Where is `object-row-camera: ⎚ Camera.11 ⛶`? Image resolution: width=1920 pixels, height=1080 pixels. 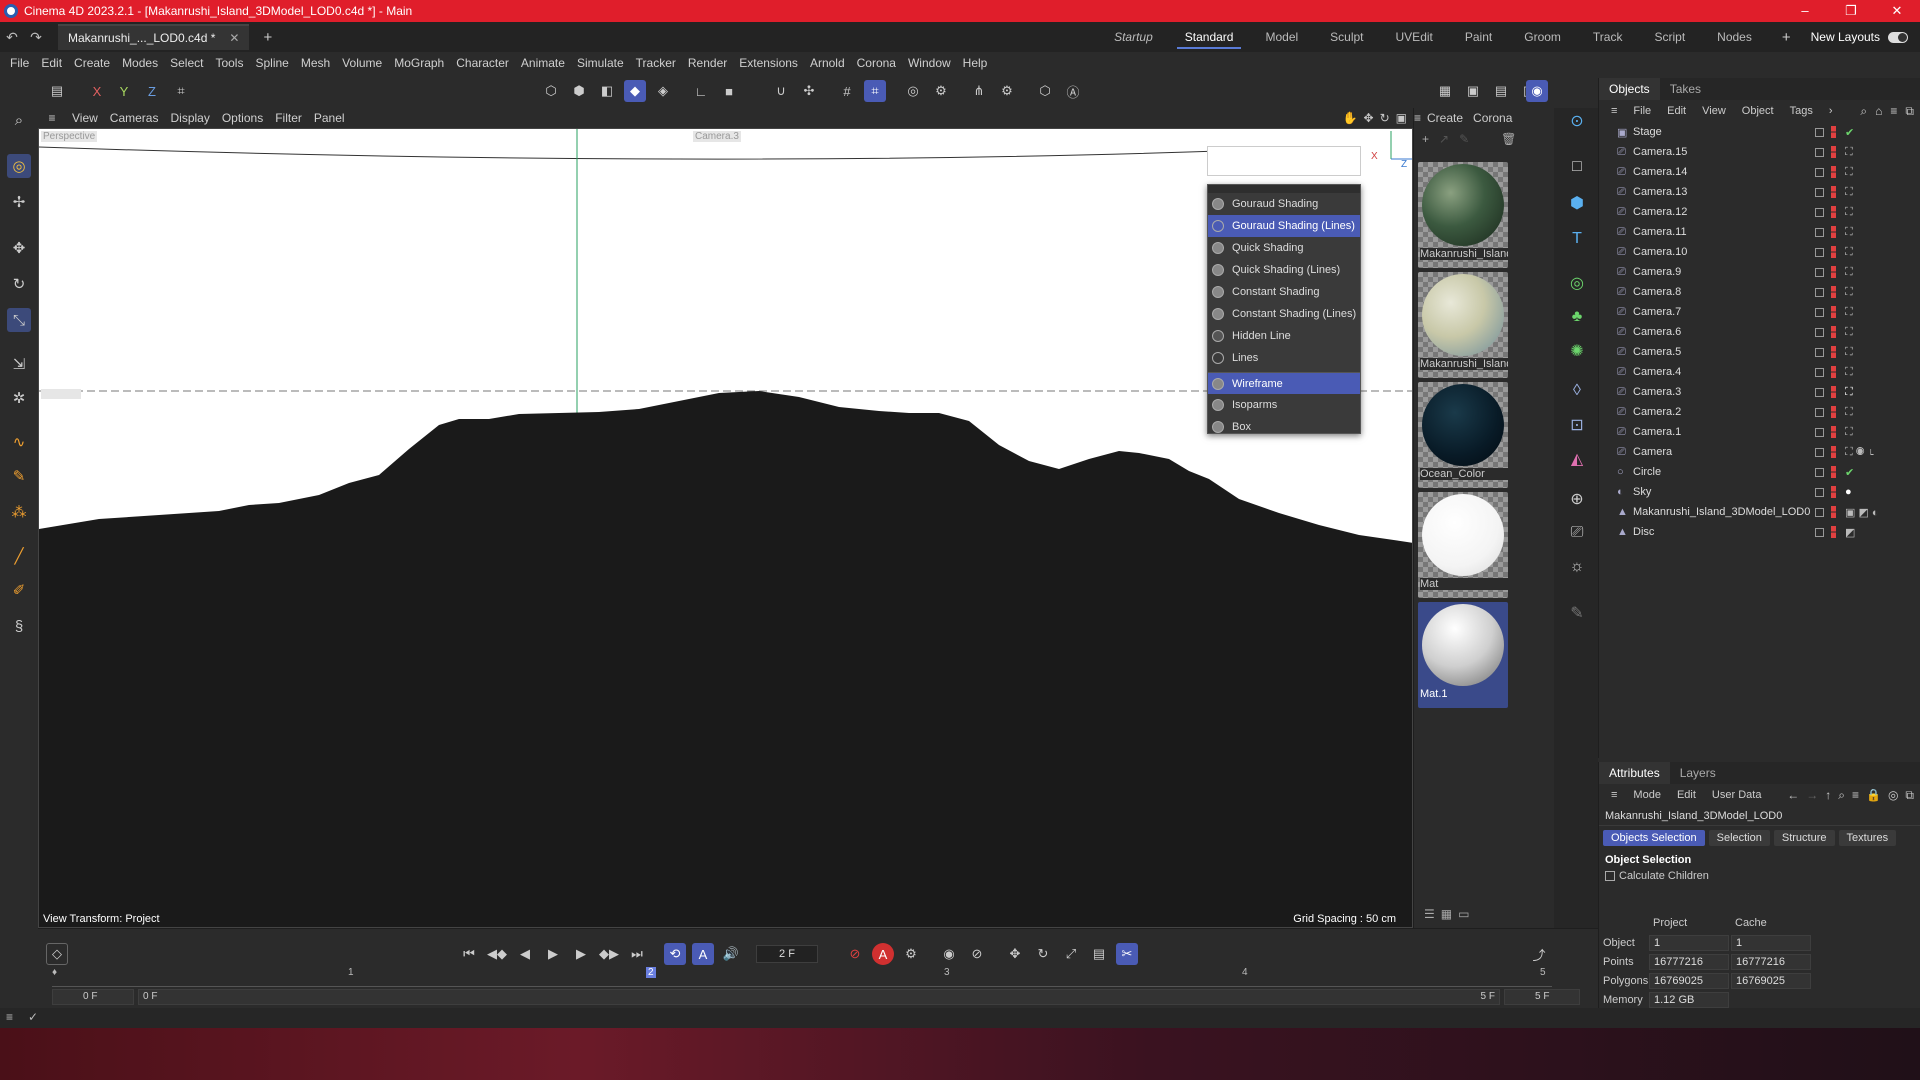 object-row-camera: ⎚ Camera.11 ⛶ is located at coordinates (1759, 232).